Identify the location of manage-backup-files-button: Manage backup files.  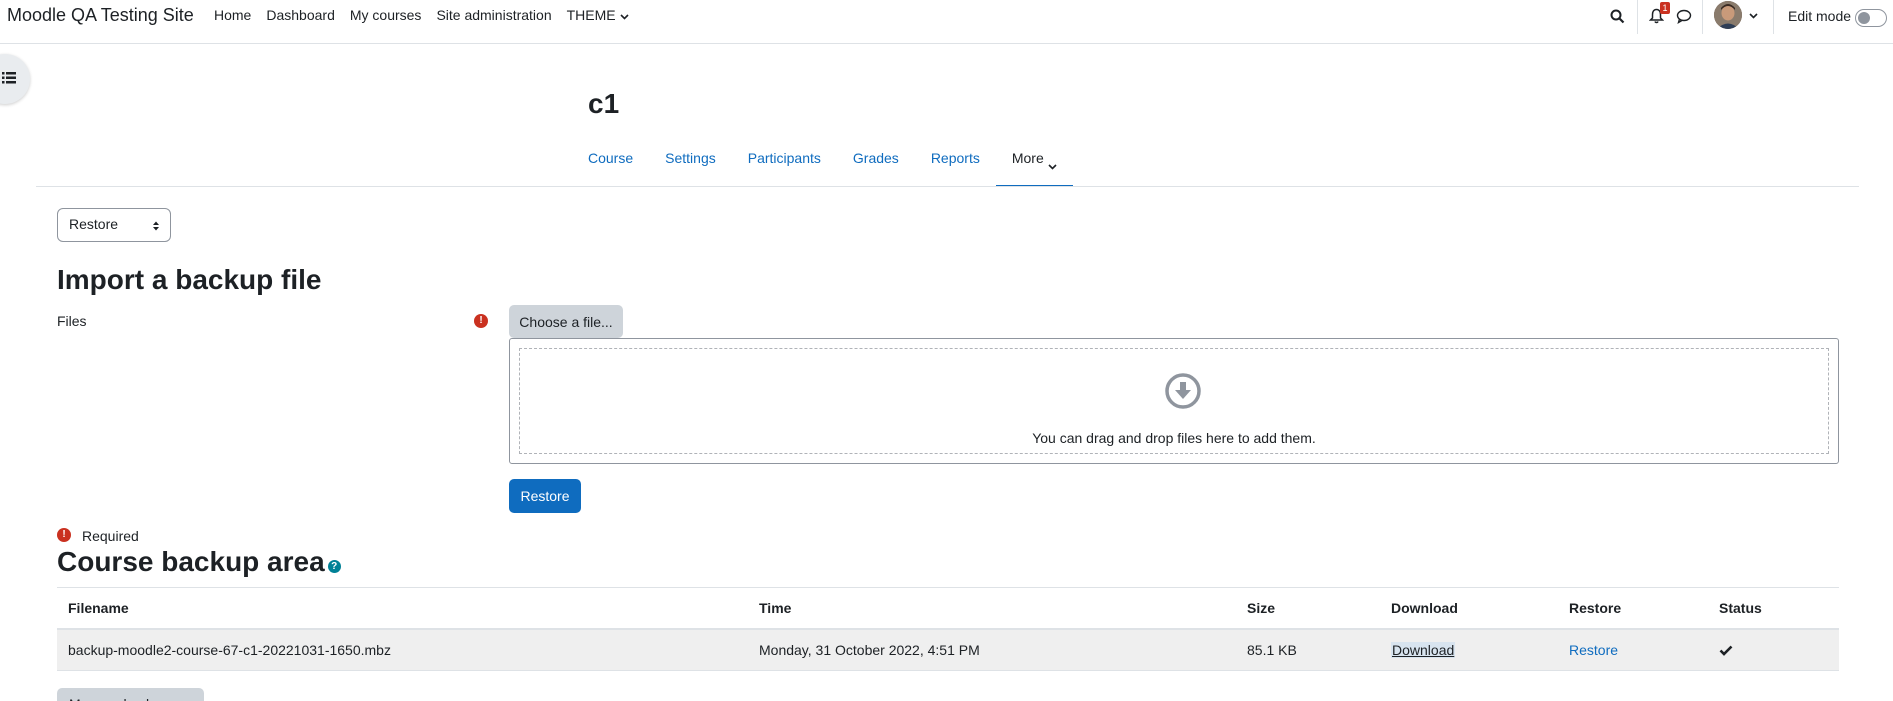
(130, 694).